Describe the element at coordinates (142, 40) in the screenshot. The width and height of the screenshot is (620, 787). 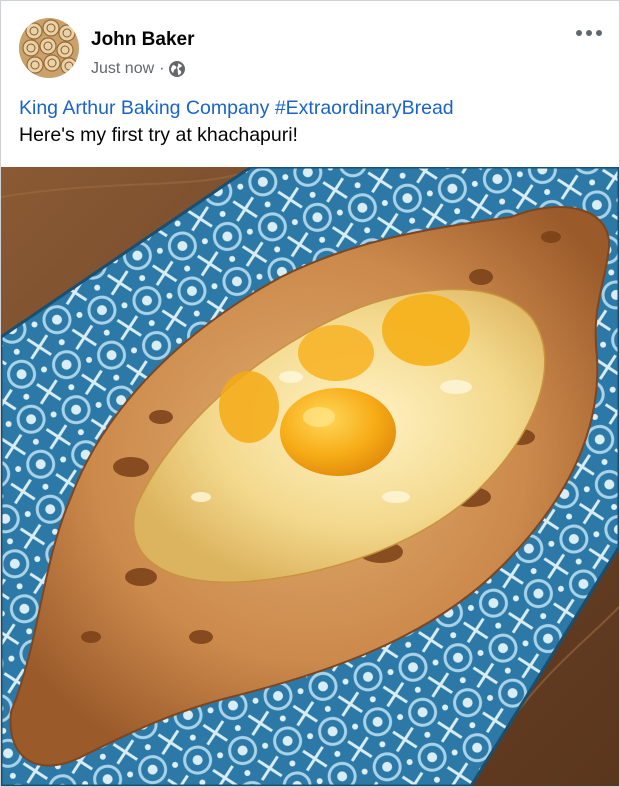
I see `author-name: John Baker` at that location.